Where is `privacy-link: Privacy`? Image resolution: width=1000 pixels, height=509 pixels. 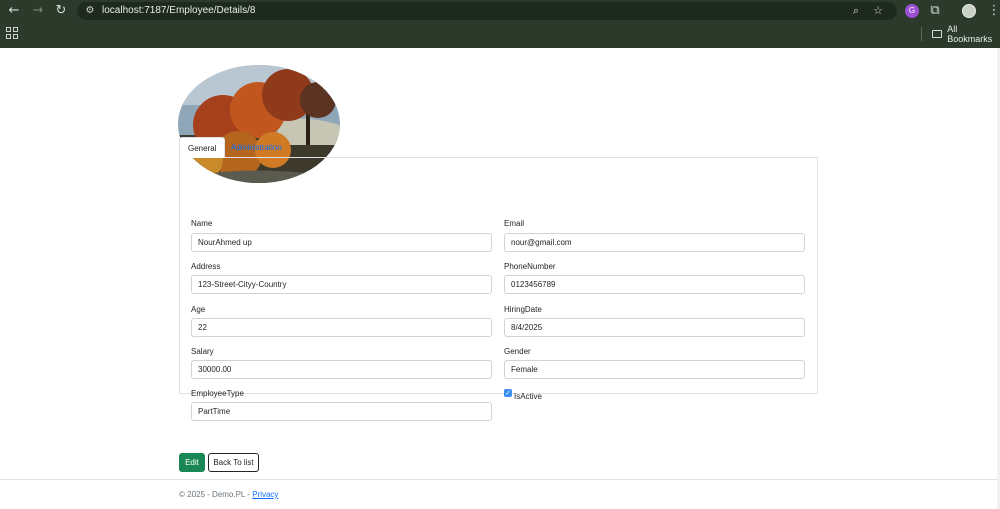
privacy-link: Privacy is located at coordinates (265, 494).